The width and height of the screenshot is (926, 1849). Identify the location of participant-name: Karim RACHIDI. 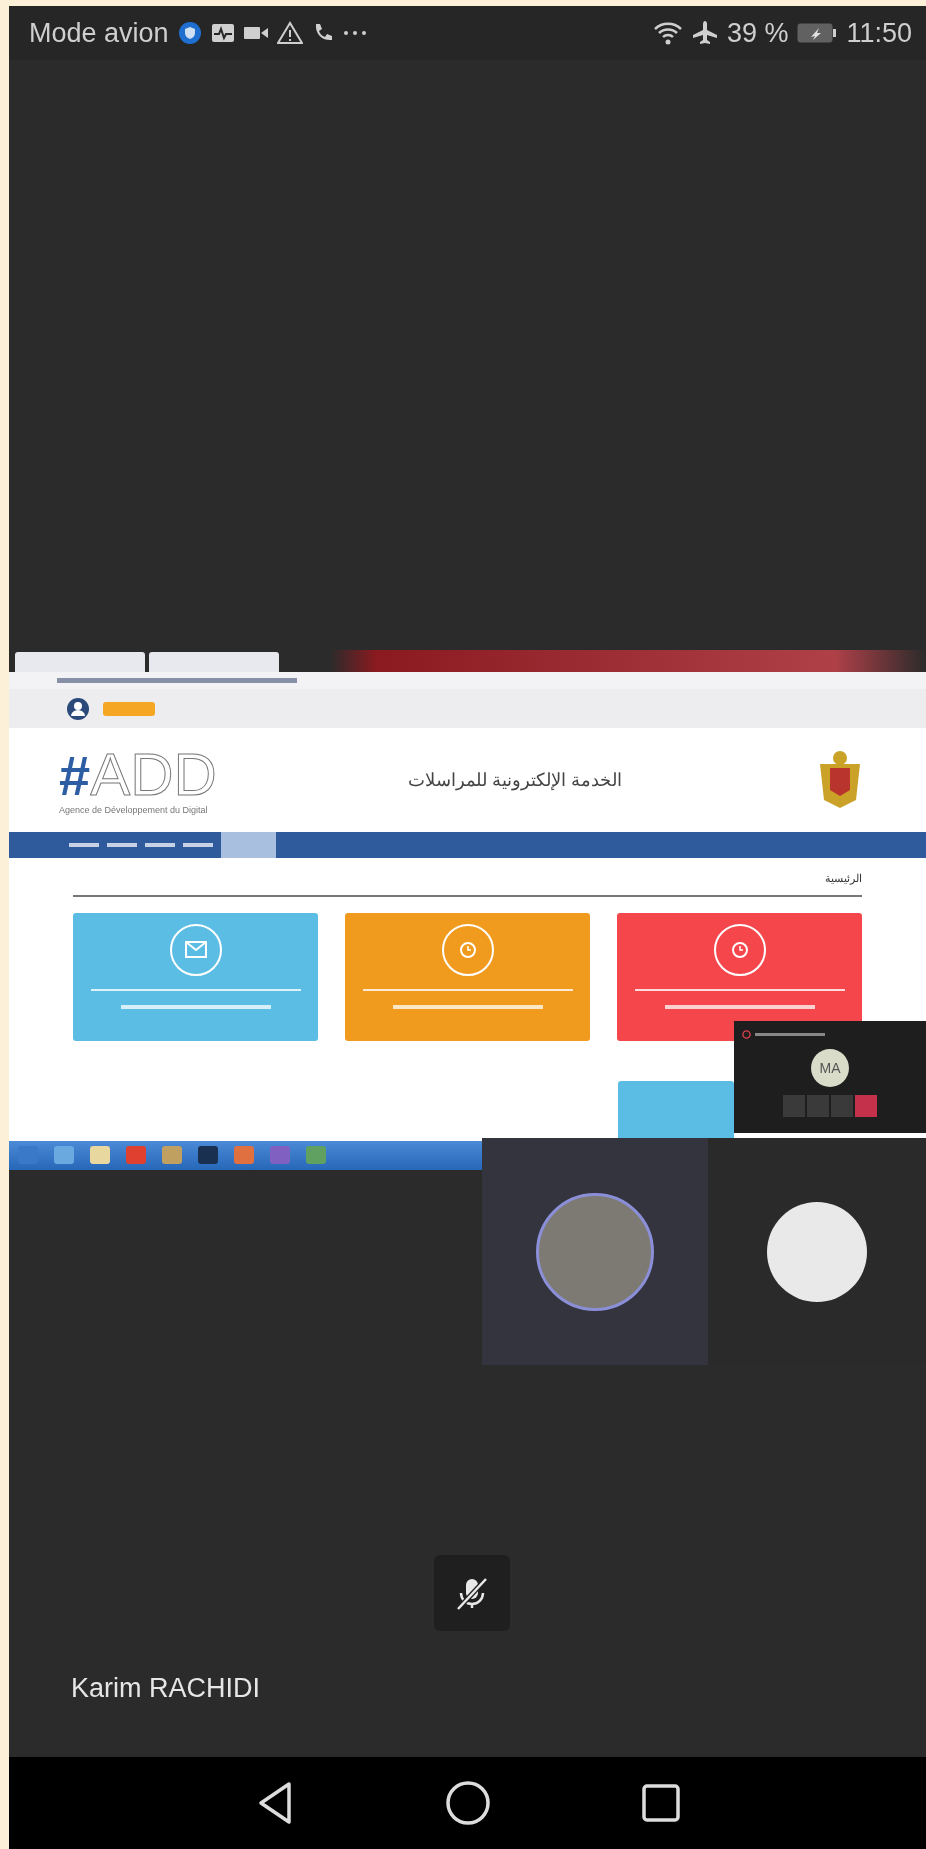
(165, 1688).